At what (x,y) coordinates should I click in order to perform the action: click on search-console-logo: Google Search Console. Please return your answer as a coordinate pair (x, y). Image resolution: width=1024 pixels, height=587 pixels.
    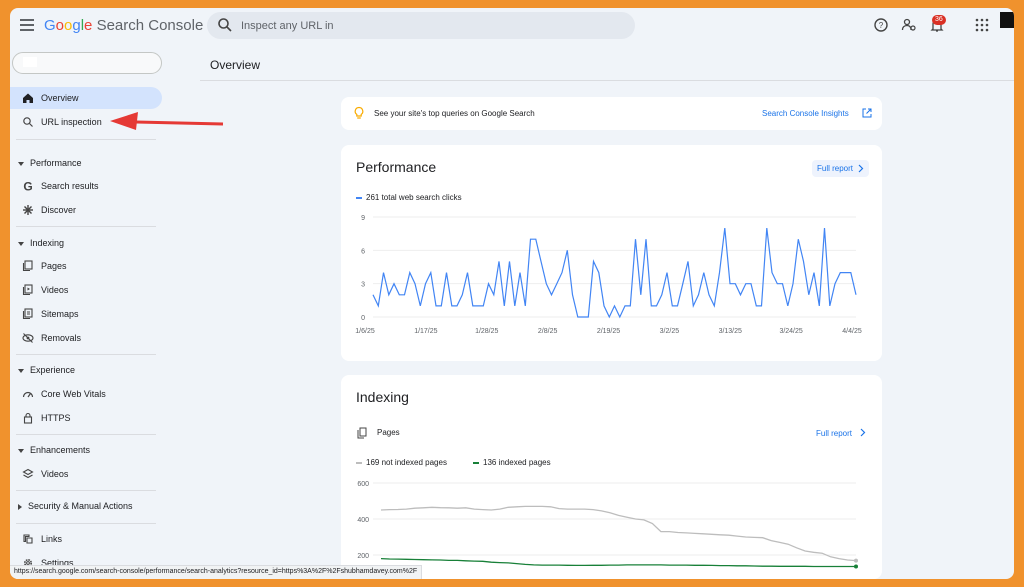
    Looking at the image, I should click on (123, 25).